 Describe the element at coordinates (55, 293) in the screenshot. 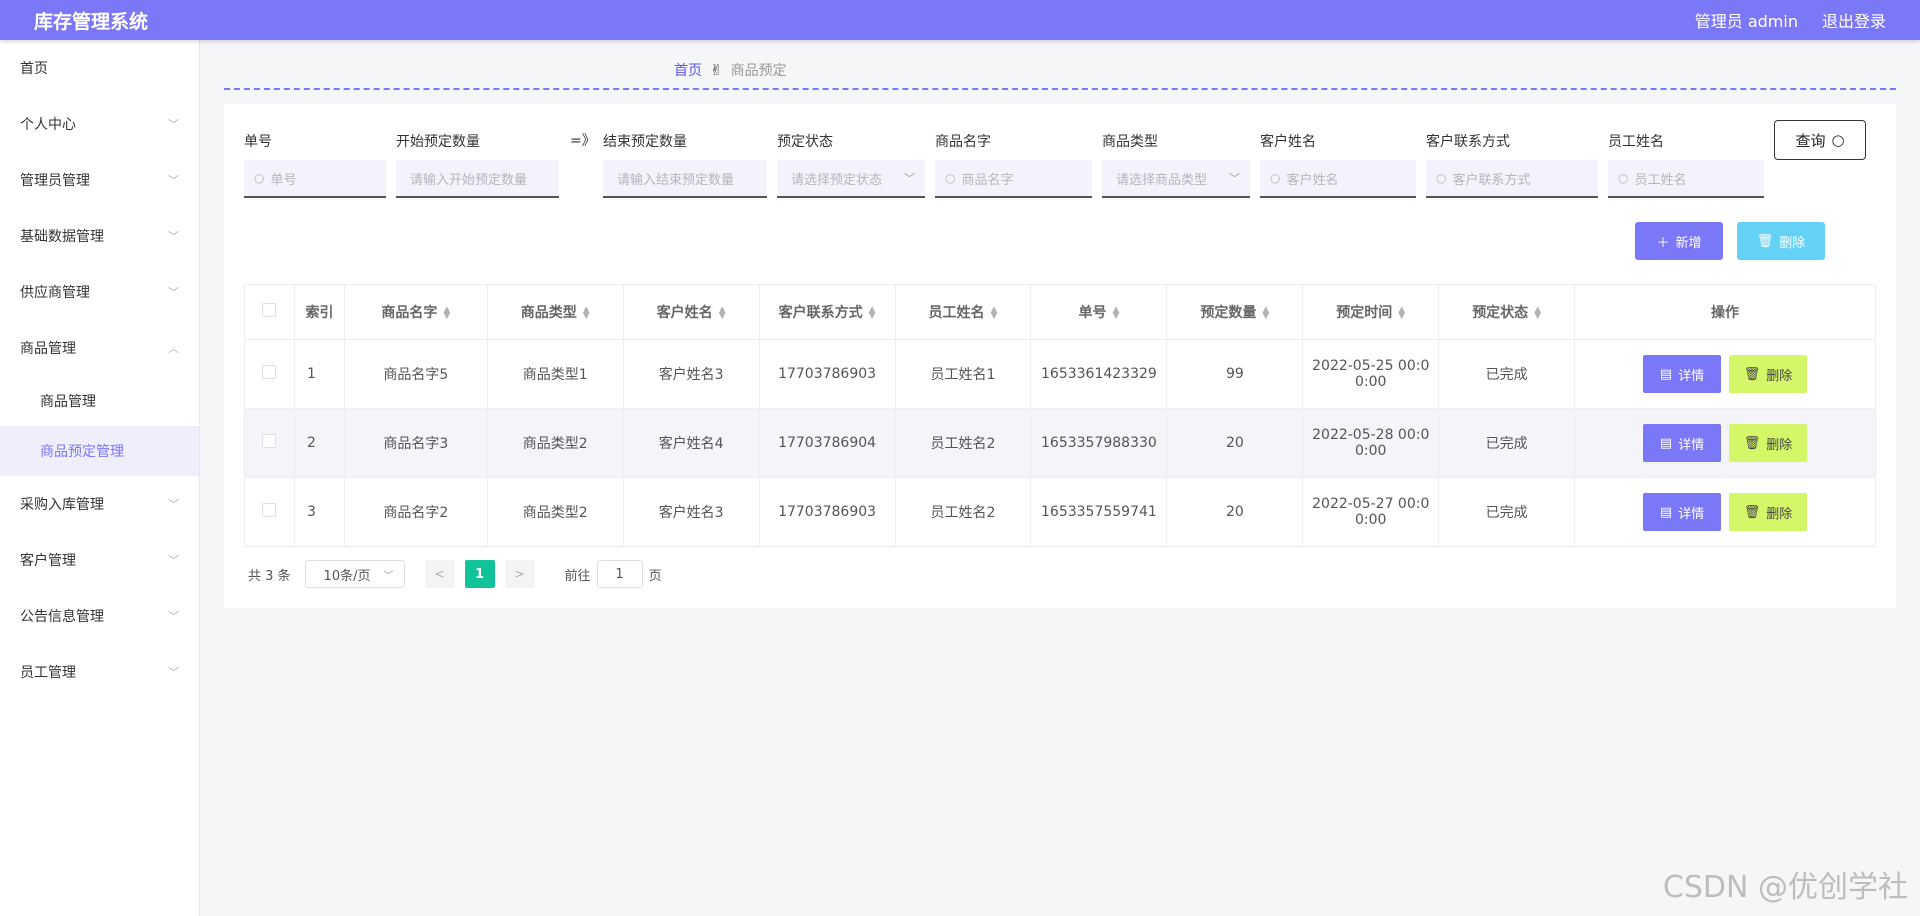

I see `sidebar-item-label: 供应商管理` at that location.